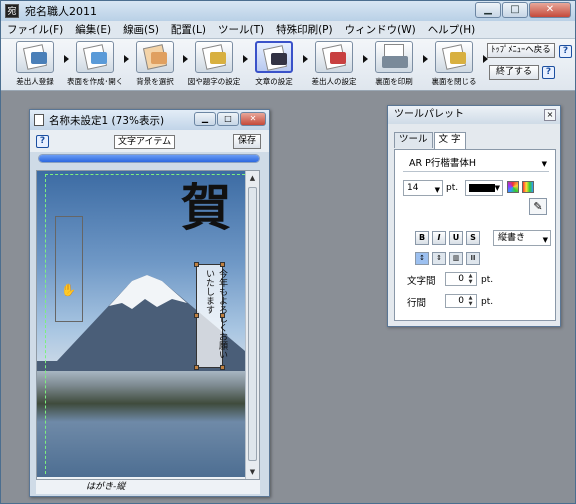 The width and height of the screenshot is (576, 504). What do you see at coordinates (421, 281) in the screenshot?
I see `char-spacing-label: 文字間` at bounding box center [421, 281].